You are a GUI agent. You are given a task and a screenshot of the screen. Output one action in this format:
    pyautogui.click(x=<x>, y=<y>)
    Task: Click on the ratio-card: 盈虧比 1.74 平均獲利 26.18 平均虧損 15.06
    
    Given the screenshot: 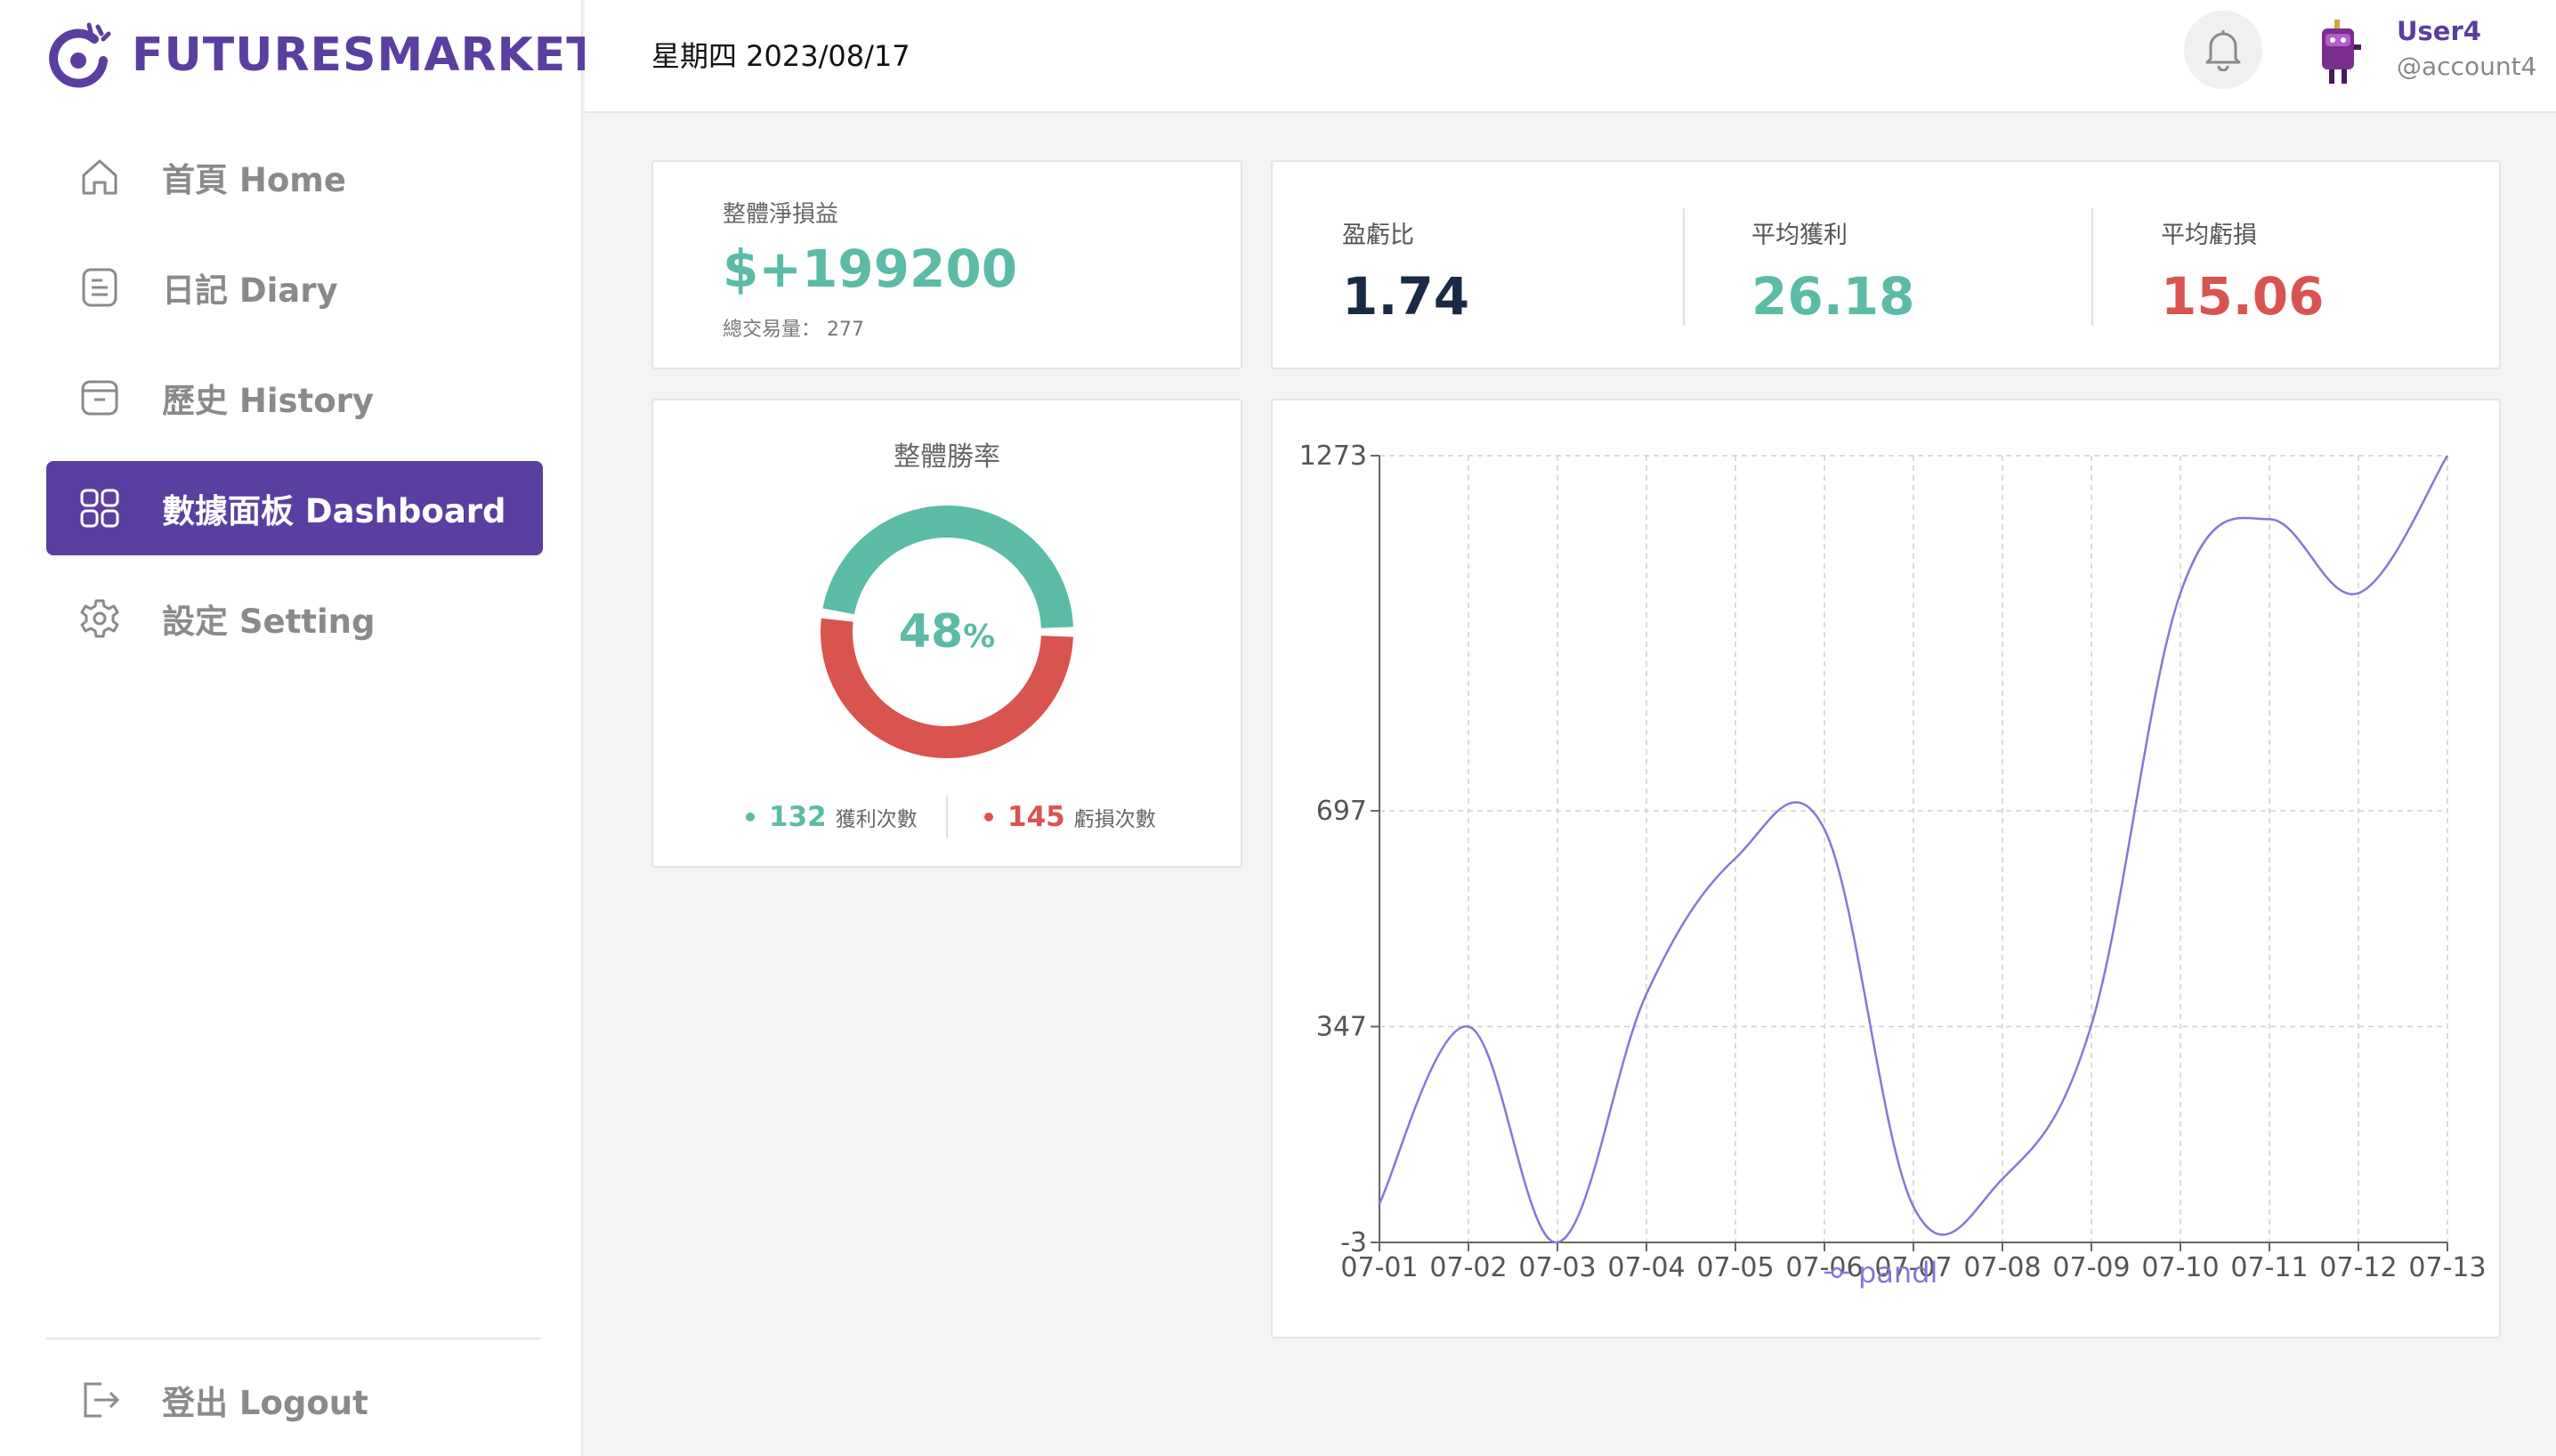 What is the action you would take?
    pyautogui.click(x=1886, y=264)
    